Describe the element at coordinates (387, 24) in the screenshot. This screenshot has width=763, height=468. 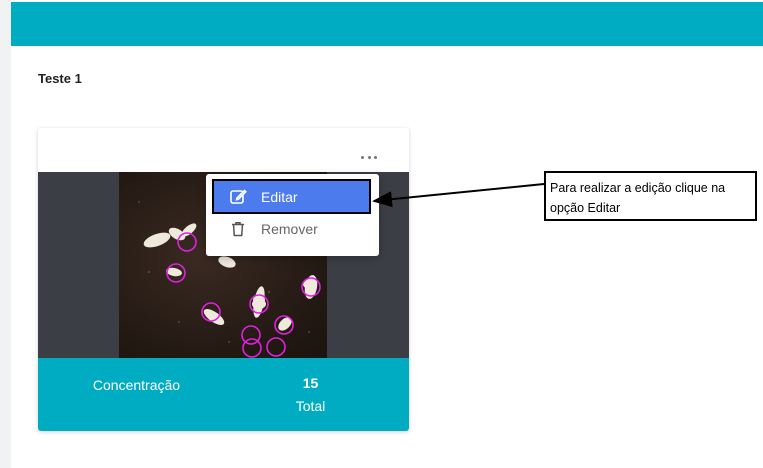
I see `top-bar` at that location.